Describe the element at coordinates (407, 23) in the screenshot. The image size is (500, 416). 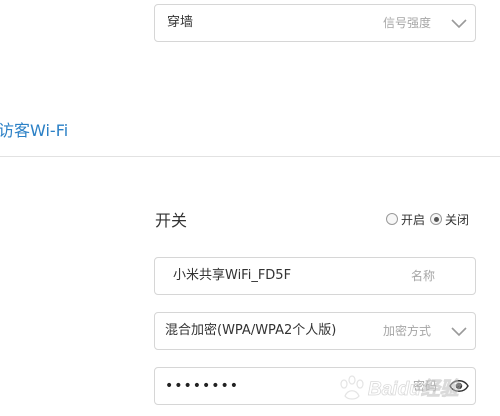
I see `signal-strength-label: 信号强度` at that location.